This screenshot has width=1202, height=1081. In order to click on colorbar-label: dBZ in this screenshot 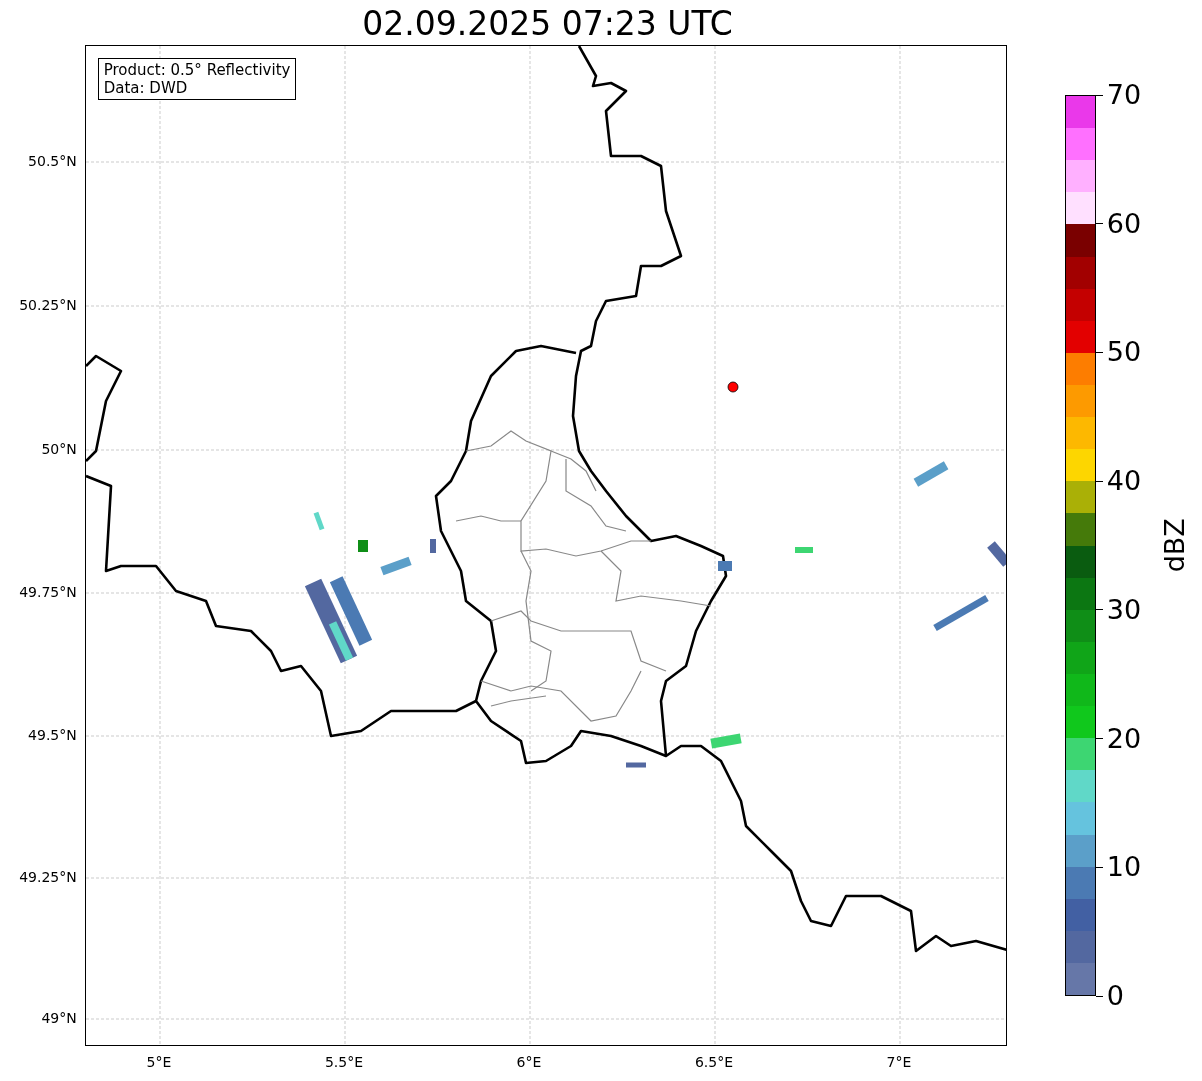, I will do `click(1174, 545)`.